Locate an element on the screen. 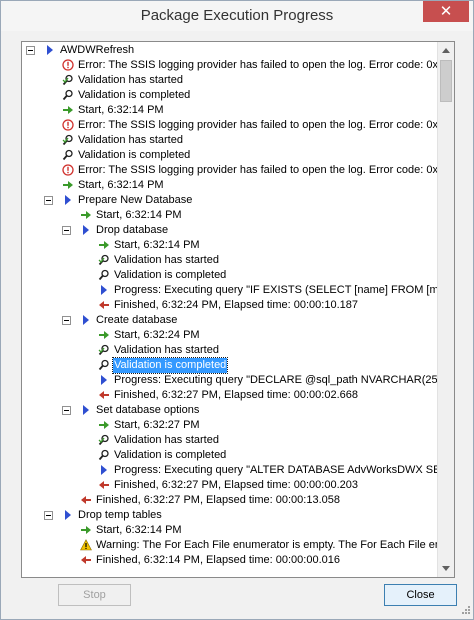  scroll-up-arrow-icon is located at coordinates (446, 50).